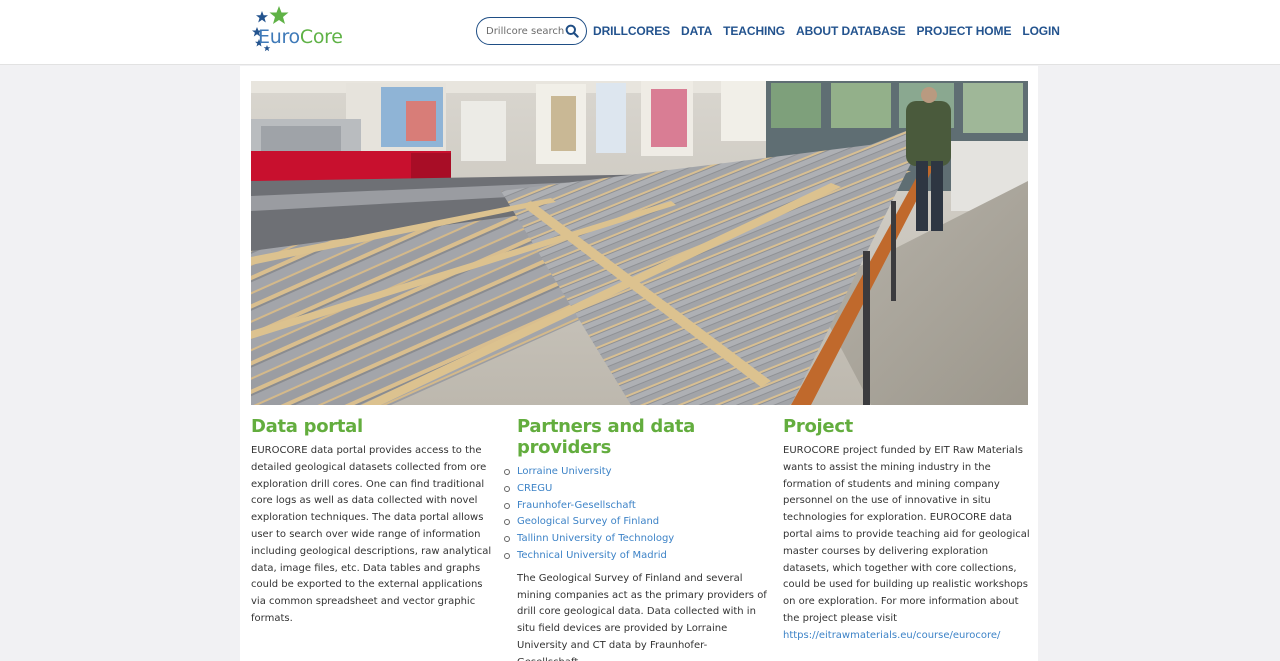 This screenshot has height=661, width=1280. What do you see at coordinates (572, 31) in the screenshot?
I see `search-icon` at bounding box center [572, 31].